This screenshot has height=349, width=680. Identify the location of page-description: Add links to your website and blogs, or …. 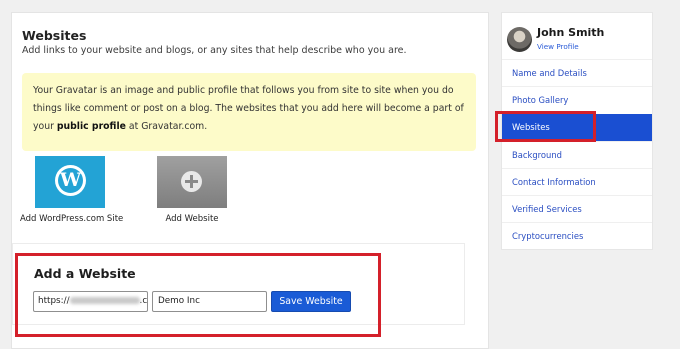
(214, 50).